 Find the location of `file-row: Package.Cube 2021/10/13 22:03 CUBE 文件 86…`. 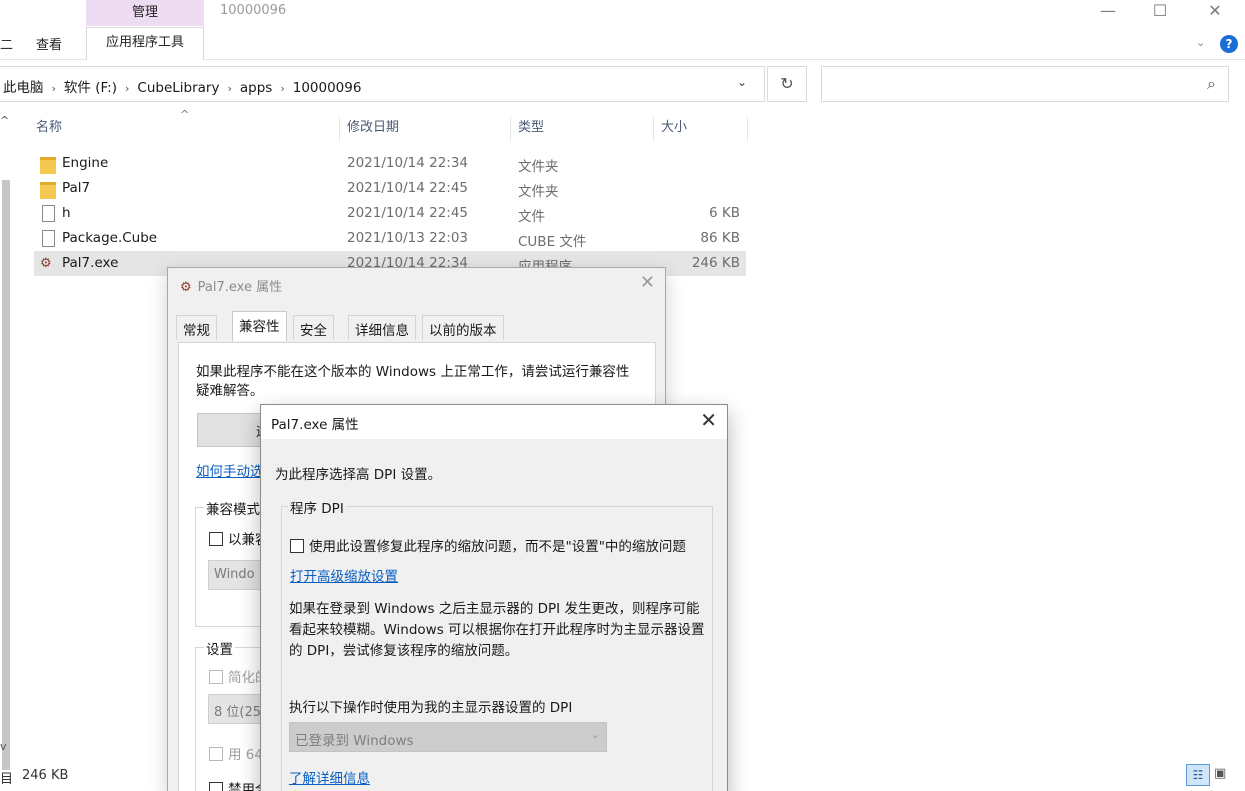

file-row: Package.Cube 2021/10/13 22:03 CUBE 文件 86… is located at coordinates (390, 238).